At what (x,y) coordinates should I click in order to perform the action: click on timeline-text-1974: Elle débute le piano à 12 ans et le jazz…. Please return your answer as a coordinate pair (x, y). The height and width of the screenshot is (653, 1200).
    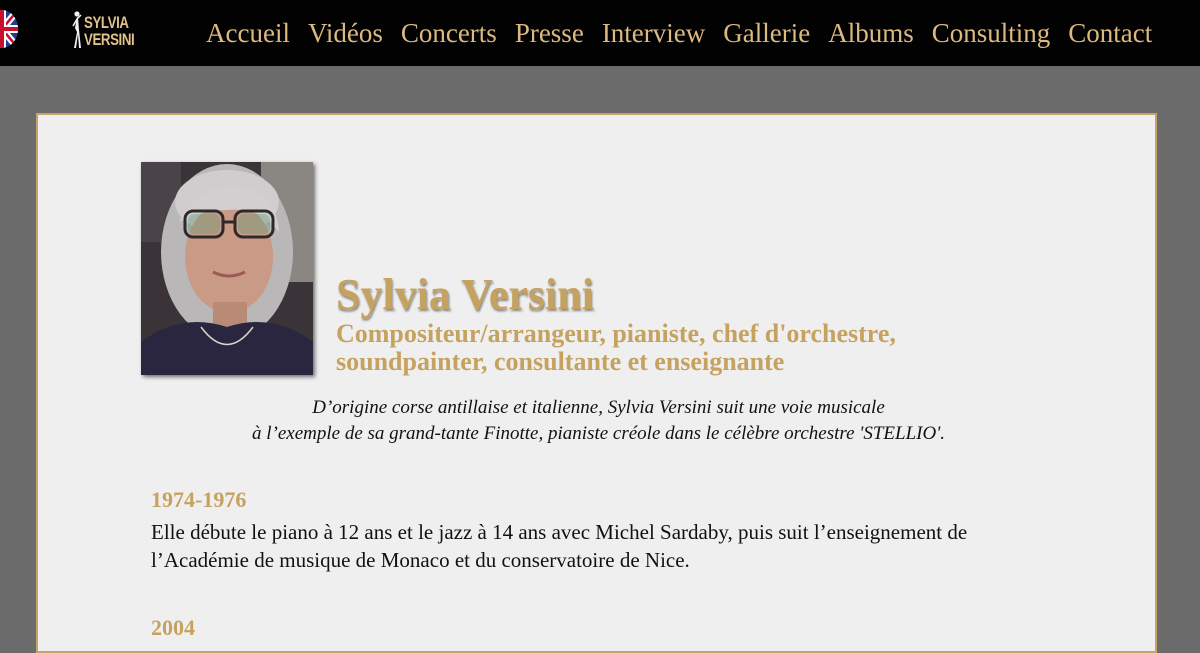
    Looking at the image, I should click on (559, 546).